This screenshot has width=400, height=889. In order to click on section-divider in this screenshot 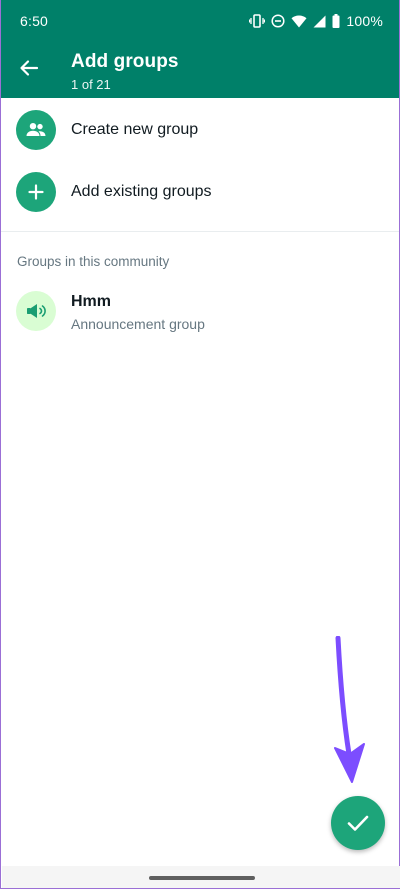, I will do `click(200, 231)`.